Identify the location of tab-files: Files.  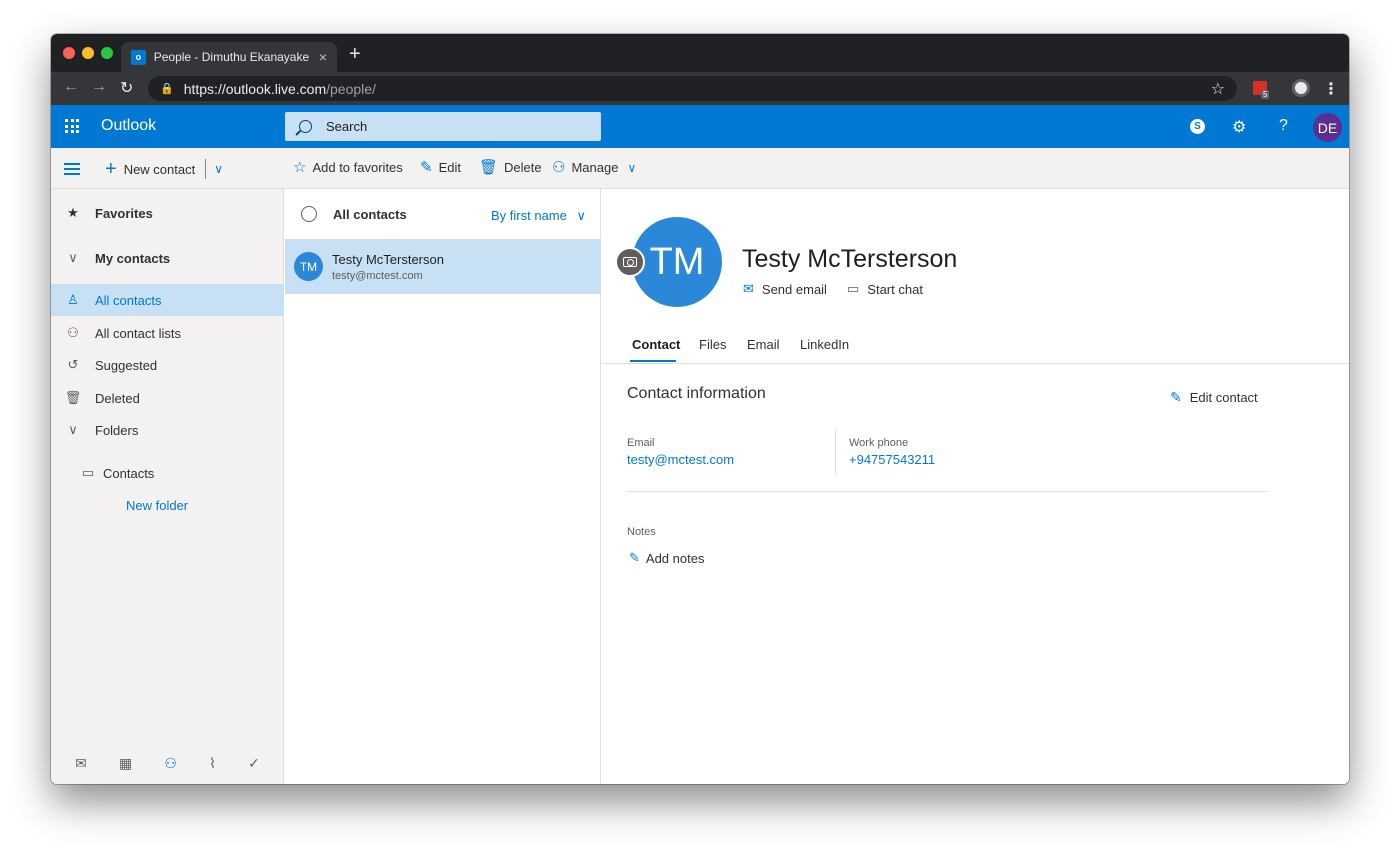
(712, 344).